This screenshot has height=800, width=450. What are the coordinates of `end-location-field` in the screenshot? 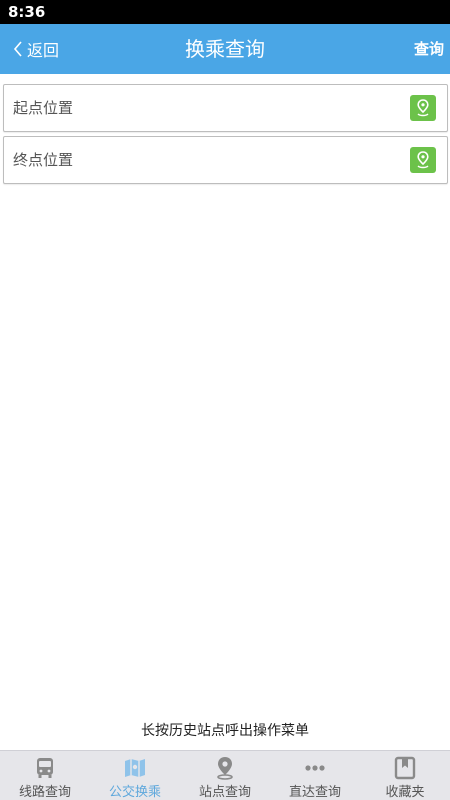 It's located at (225, 160).